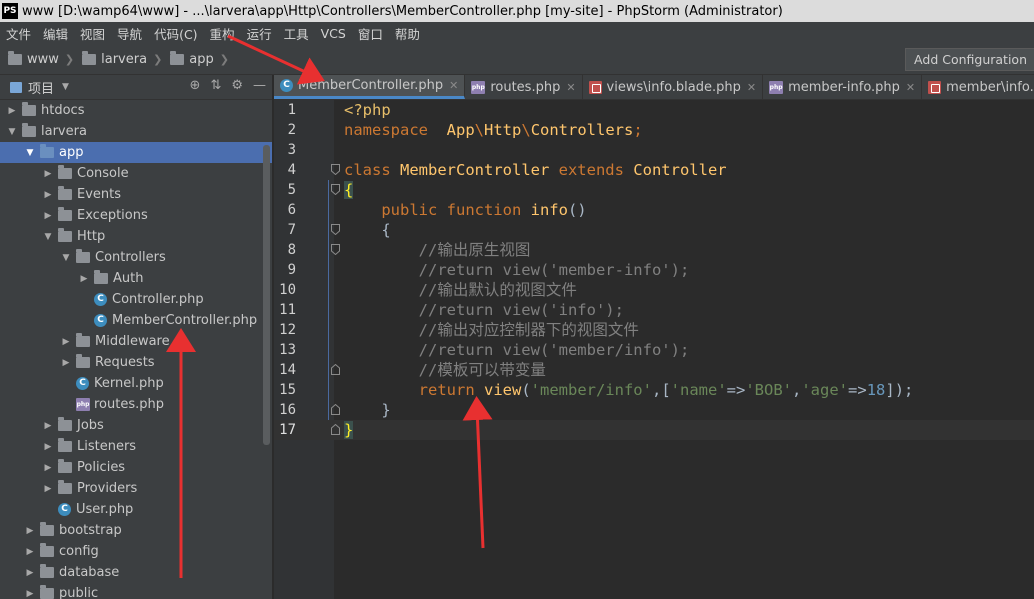 This screenshot has width=1034, height=599. I want to click on tree-item: ▶ Exceptions, so click(136, 215).